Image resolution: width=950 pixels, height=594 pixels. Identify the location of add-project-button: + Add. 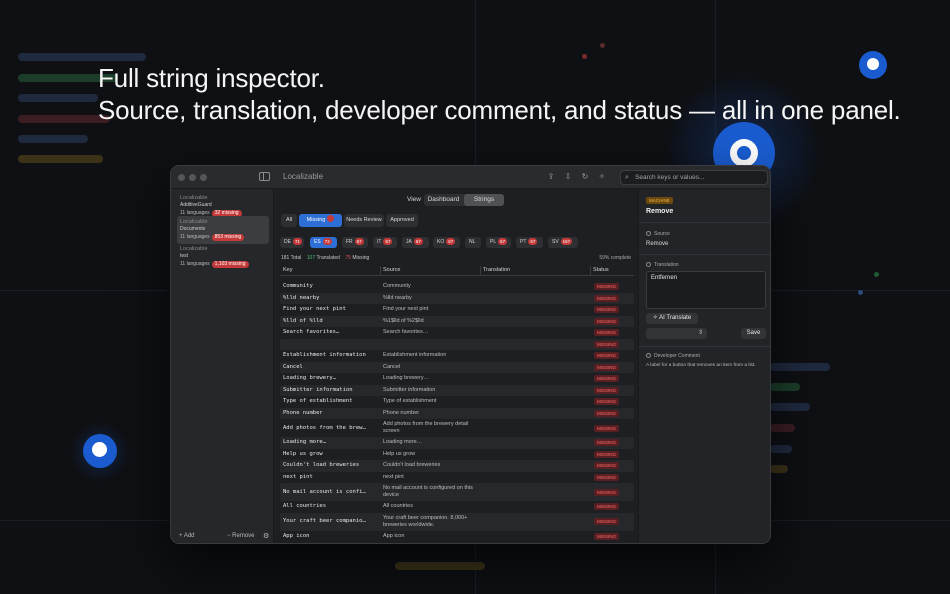
(187, 536).